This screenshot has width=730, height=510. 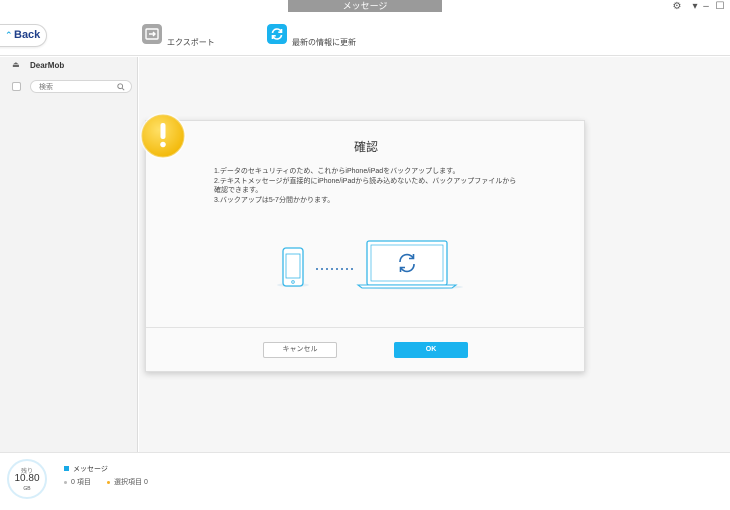 I want to click on category-label: メッセージ, so click(x=90, y=469).